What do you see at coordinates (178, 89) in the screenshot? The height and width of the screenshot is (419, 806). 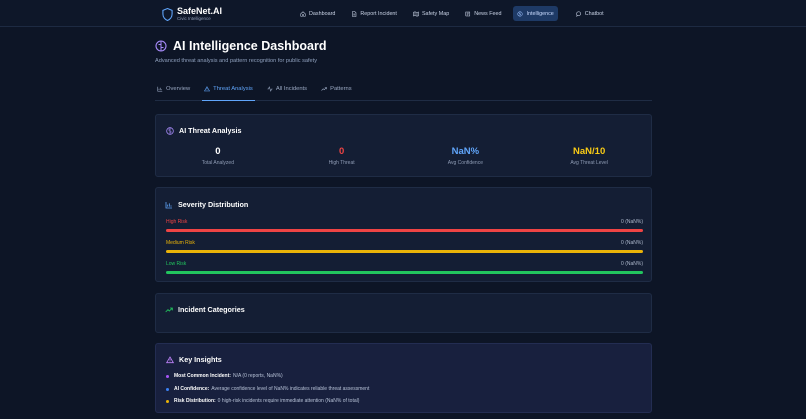 I see `tab-overview-label: Overview` at bounding box center [178, 89].